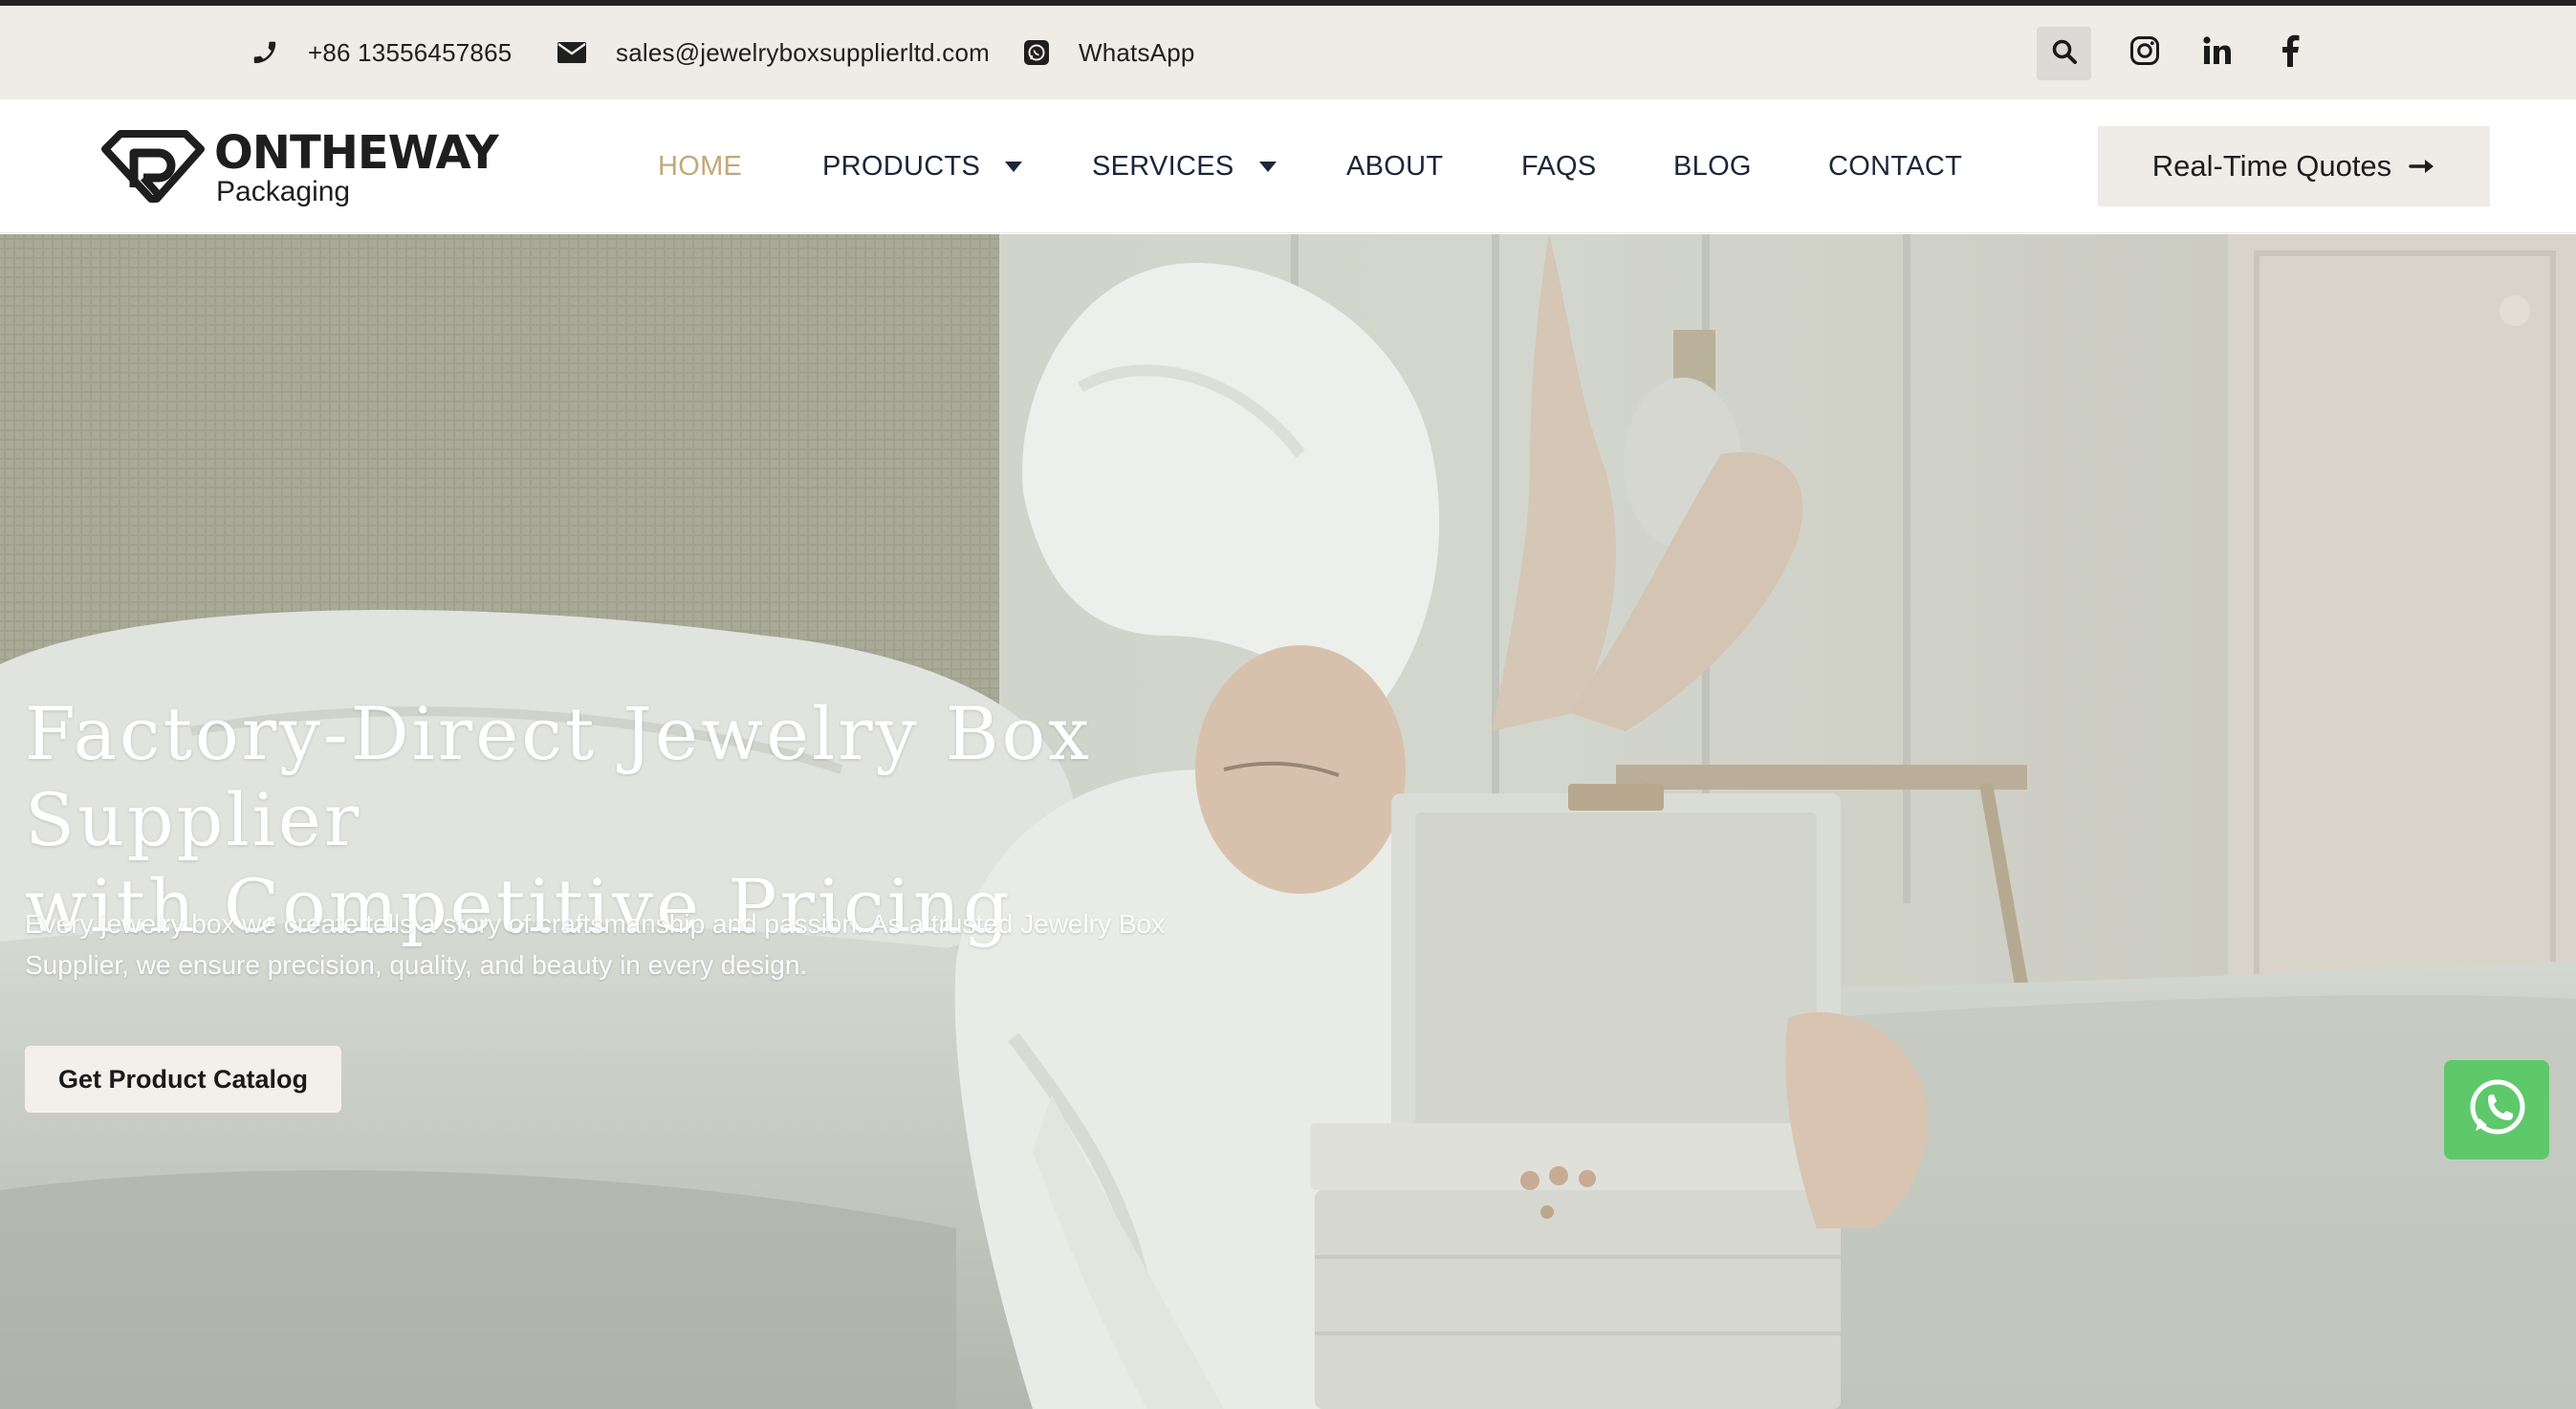 Image resolution: width=2576 pixels, height=1409 pixels. I want to click on linkedin-link, so click(2217, 53).